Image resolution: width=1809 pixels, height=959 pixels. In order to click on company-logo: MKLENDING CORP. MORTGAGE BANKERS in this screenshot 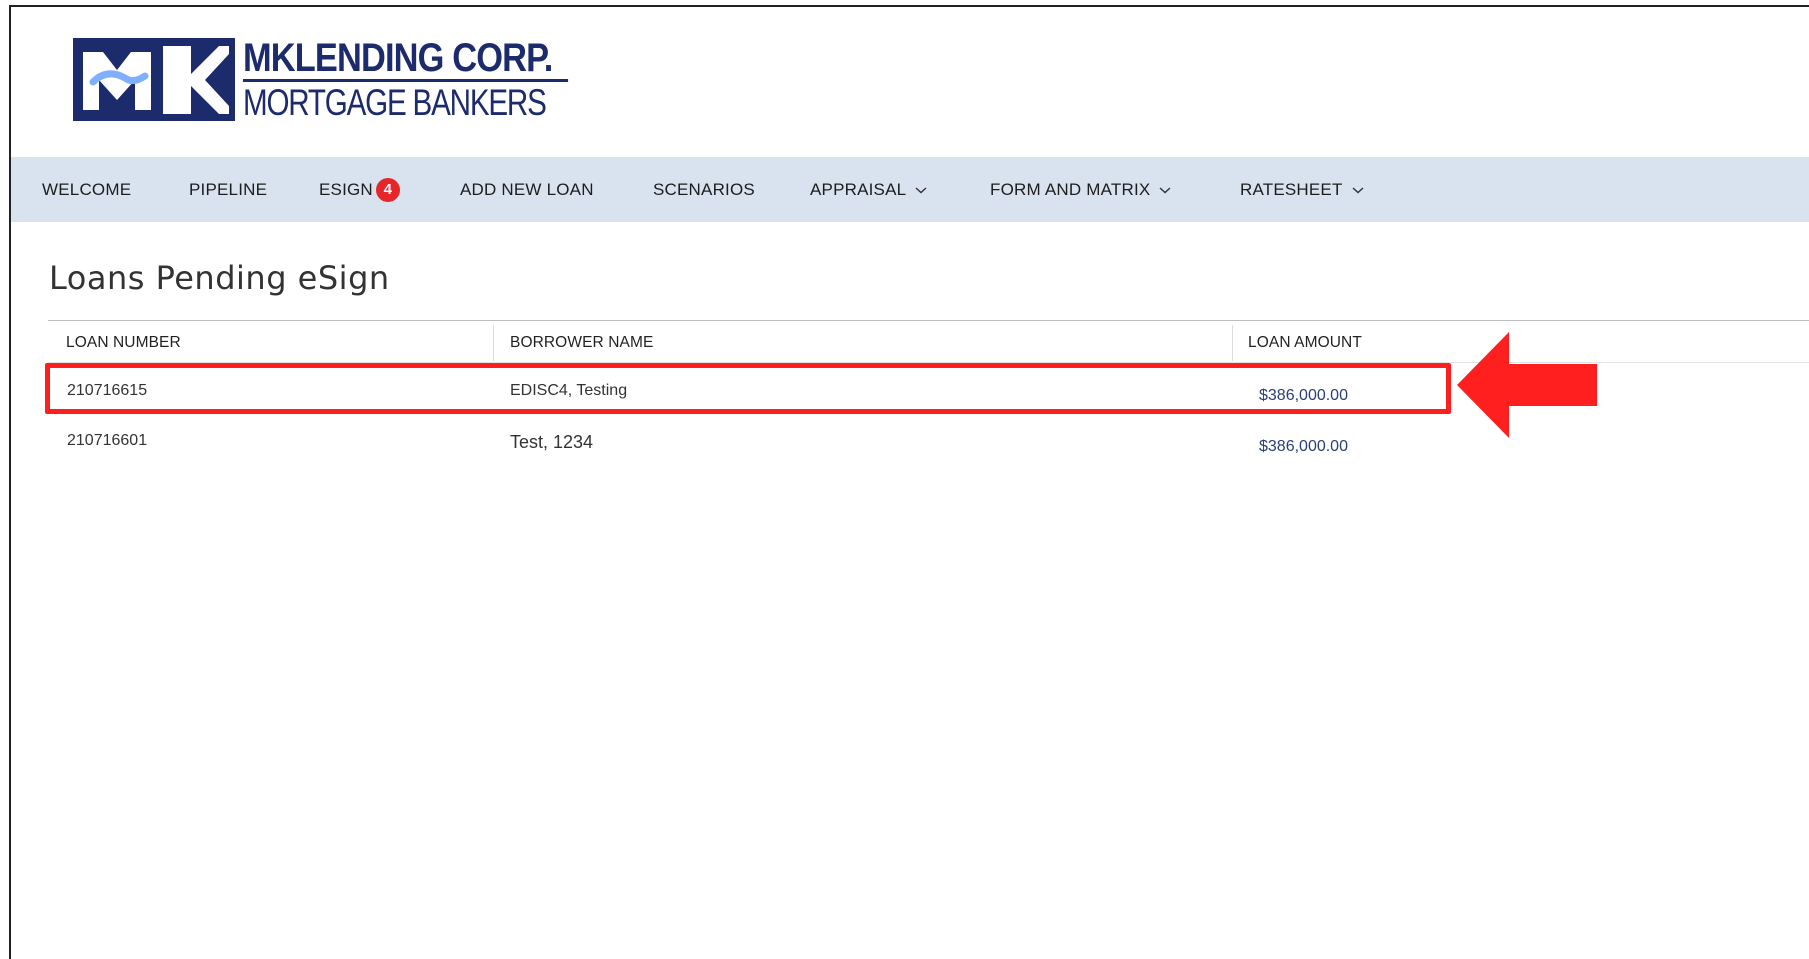, I will do `click(347, 79)`.